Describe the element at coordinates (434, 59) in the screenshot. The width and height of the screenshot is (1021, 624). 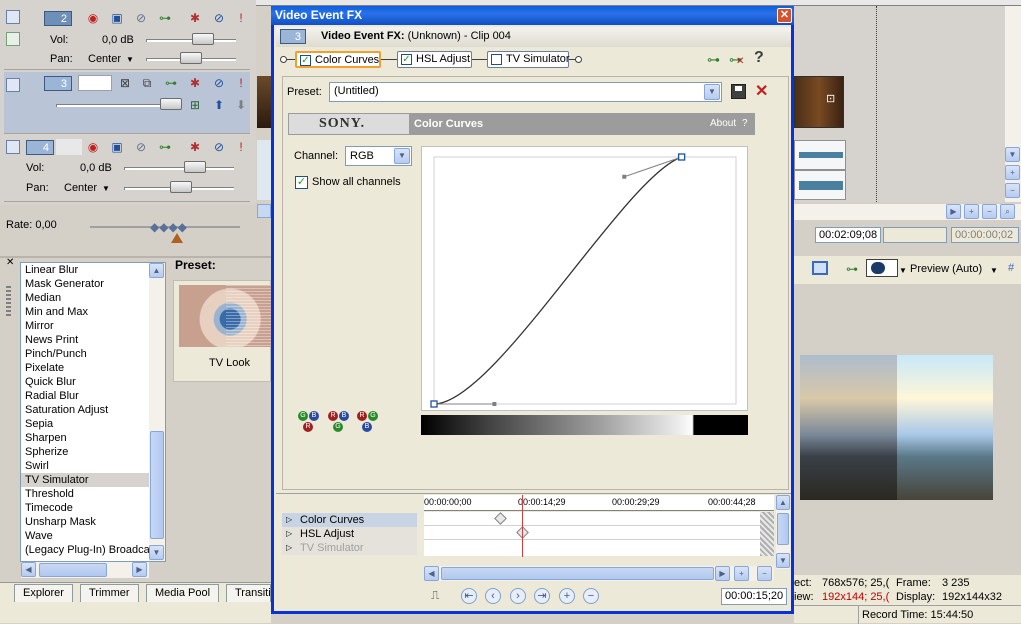
I see `chain-hsl-adjust: ✓ HSL Adjust` at that location.